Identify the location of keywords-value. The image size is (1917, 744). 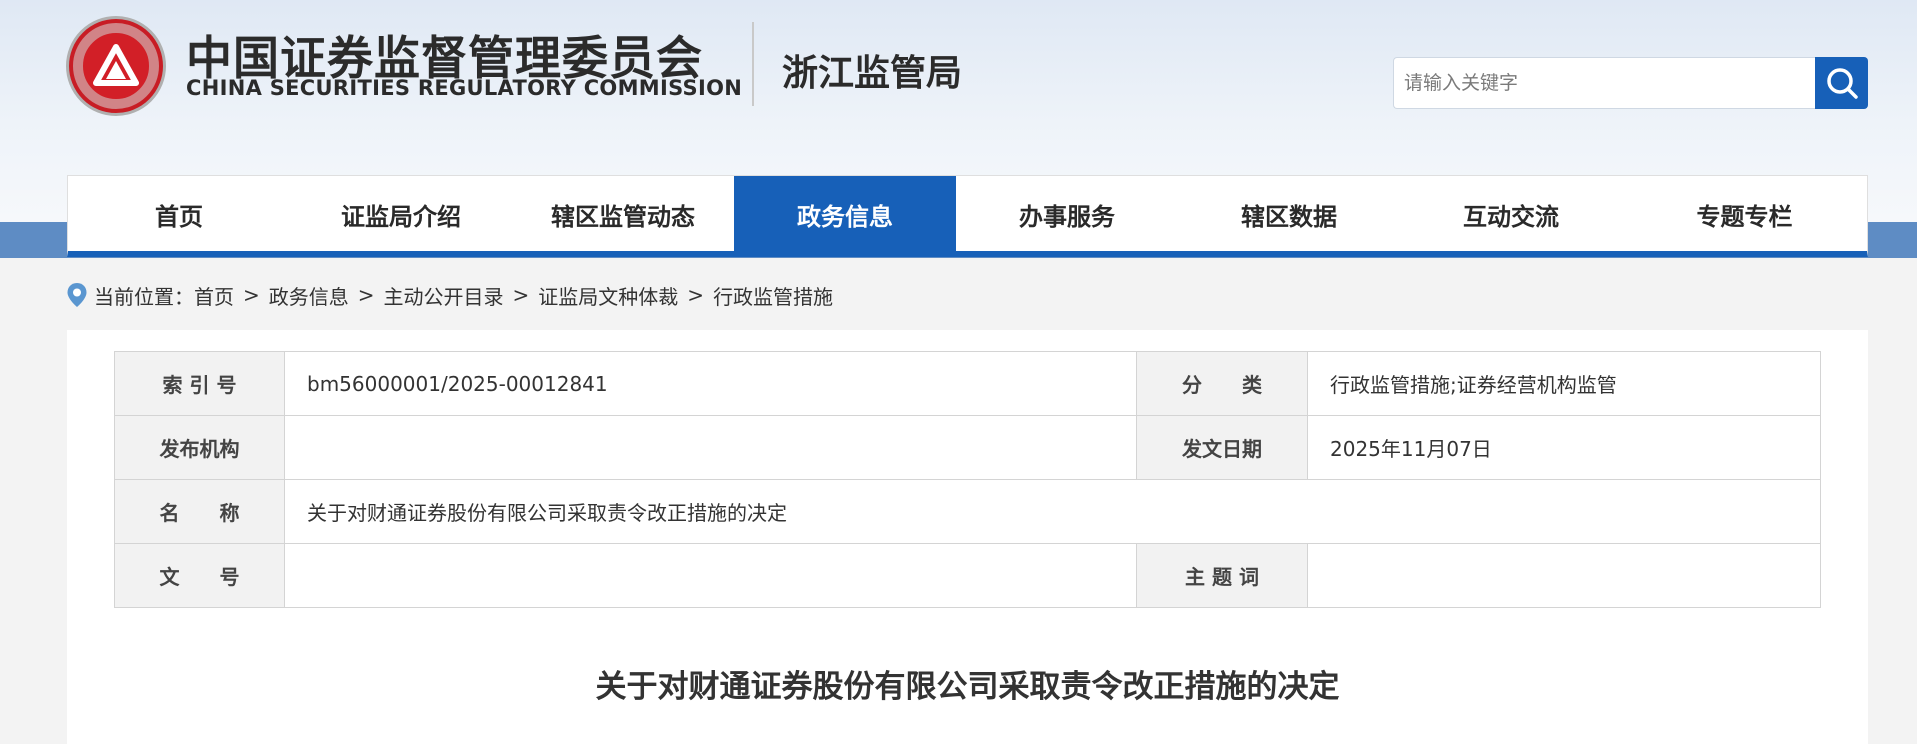
(1564, 575).